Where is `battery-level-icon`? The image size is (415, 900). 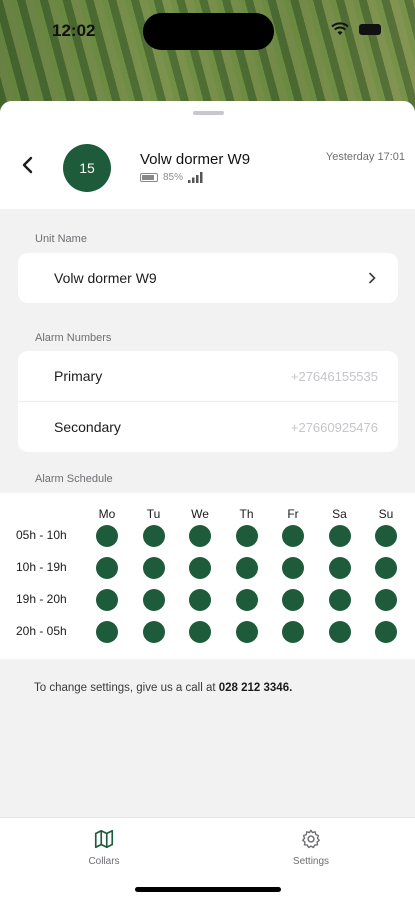
battery-level-icon is located at coordinates (149, 177).